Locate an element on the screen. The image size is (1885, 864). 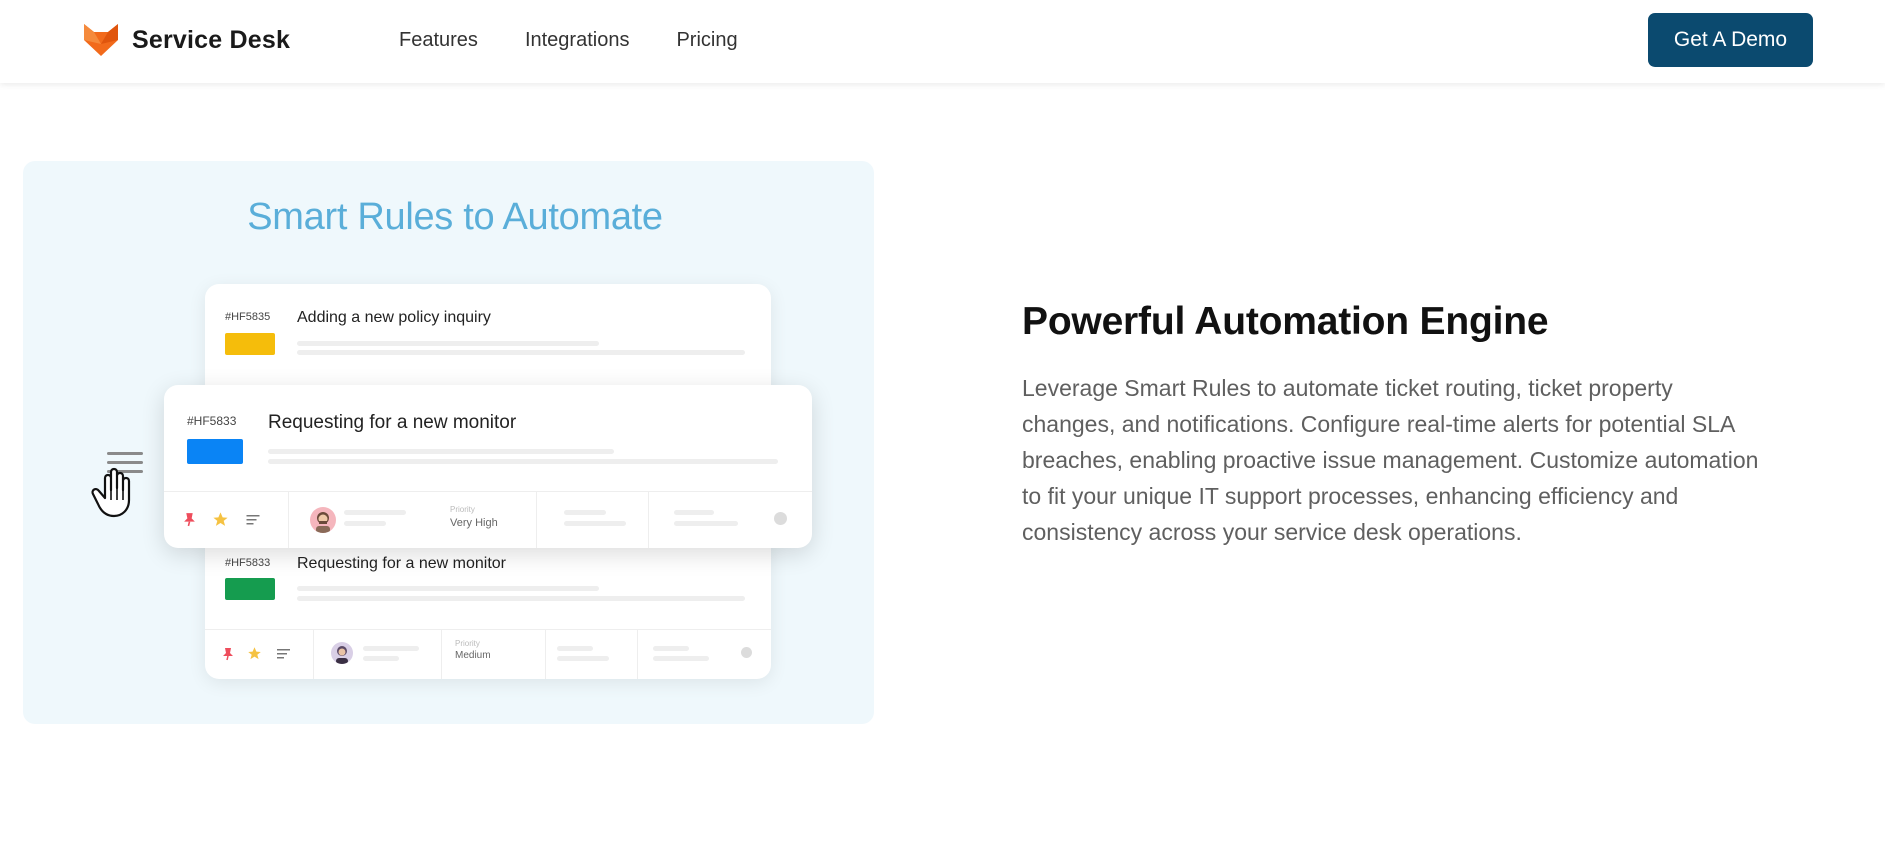
ticket-id: #HF5835 is located at coordinates (248, 317).